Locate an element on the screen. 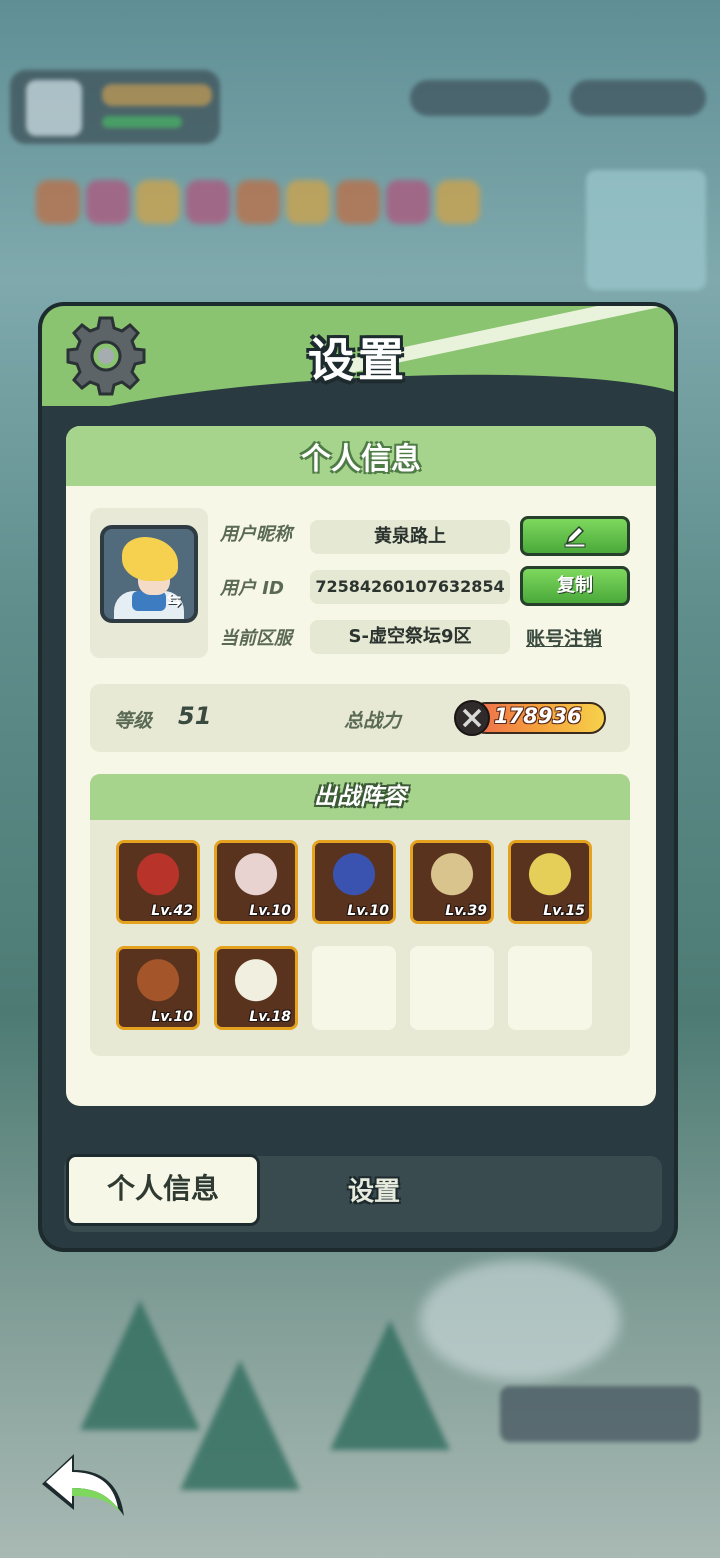 This screenshot has height=1558, width=720. server-label: 当前区服 is located at coordinates (256, 638).